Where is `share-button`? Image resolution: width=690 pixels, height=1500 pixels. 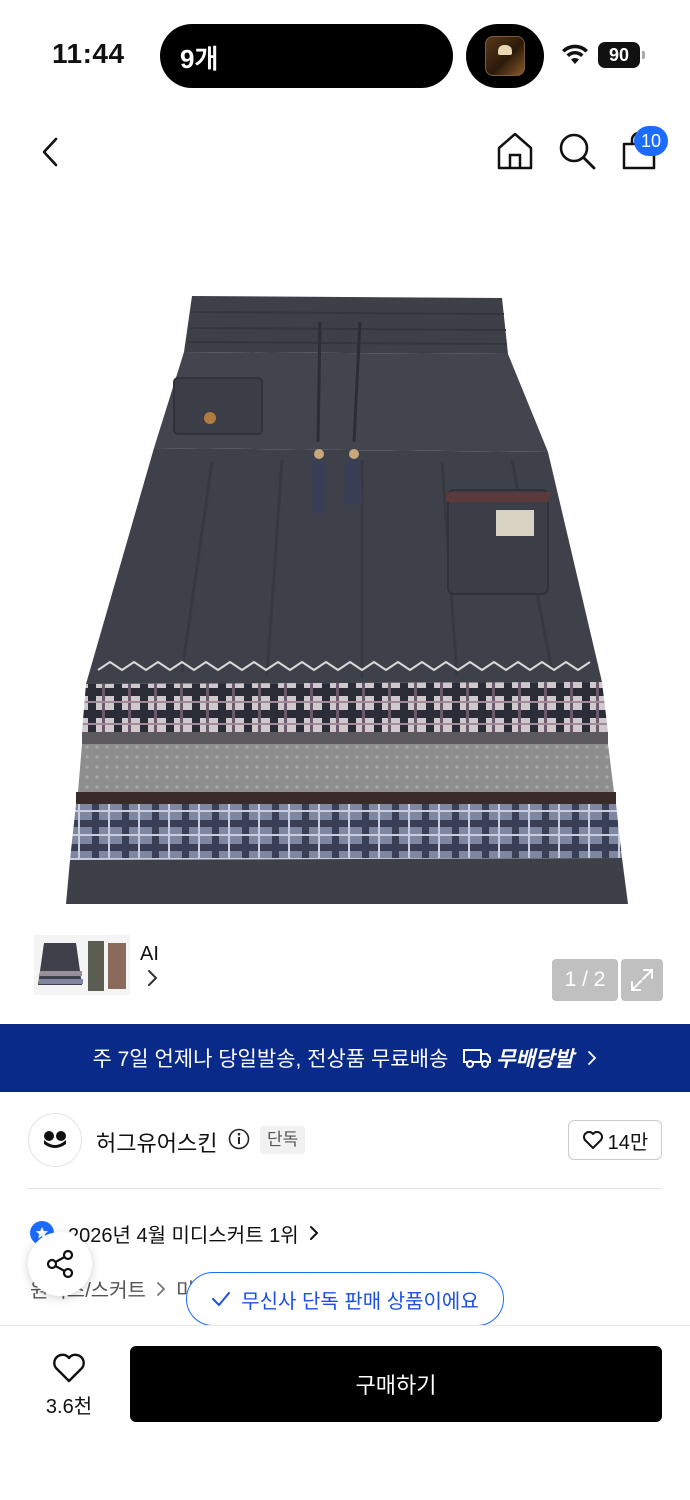 share-button is located at coordinates (60, 1264).